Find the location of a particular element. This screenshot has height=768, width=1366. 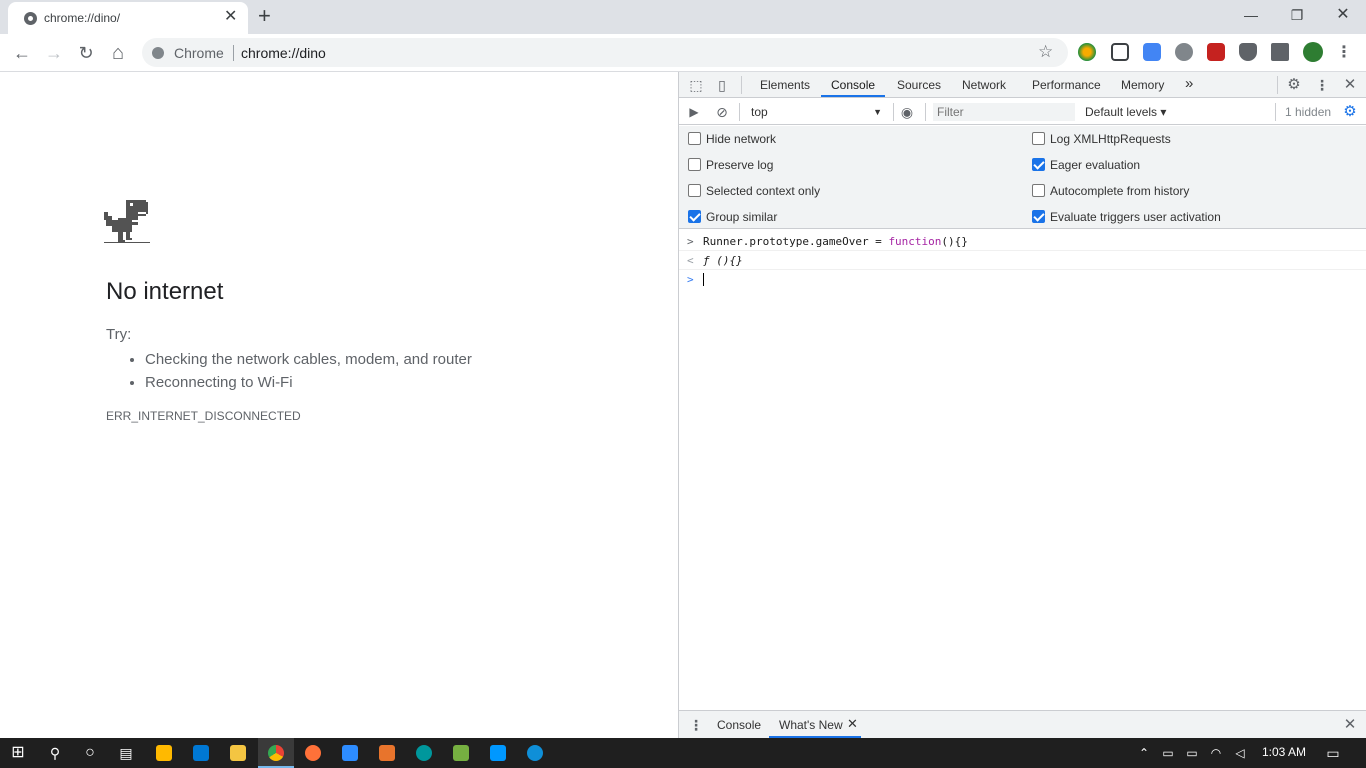

close-devtools-icon: ✕ is located at coordinates (1350, 85).